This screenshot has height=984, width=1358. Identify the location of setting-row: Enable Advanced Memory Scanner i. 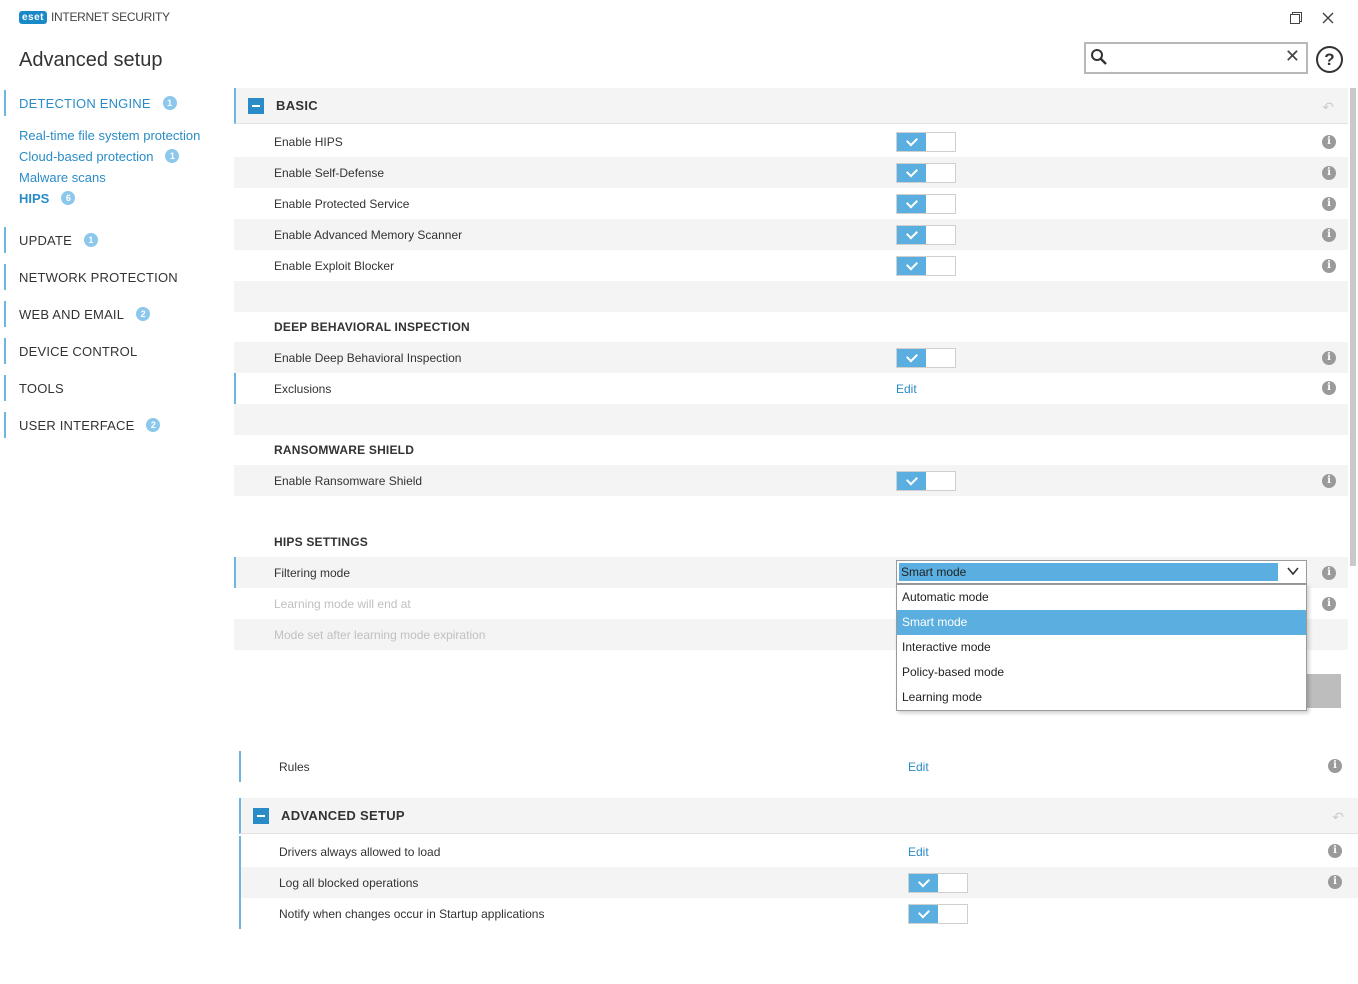
(791, 234).